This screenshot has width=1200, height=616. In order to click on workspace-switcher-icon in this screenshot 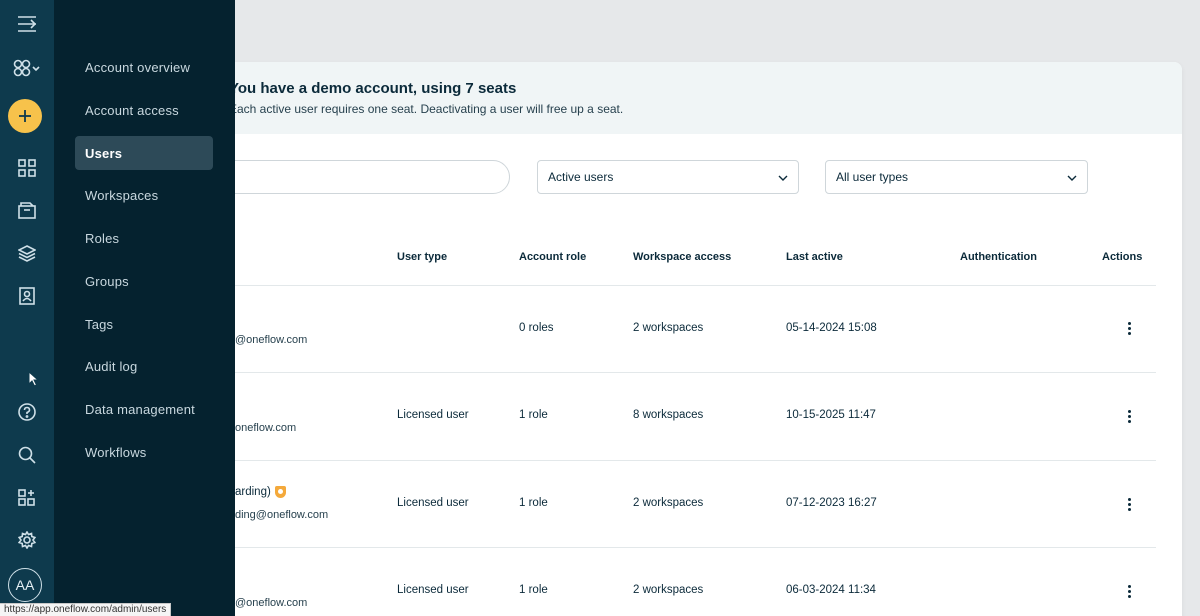, I will do `click(27, 68)`.